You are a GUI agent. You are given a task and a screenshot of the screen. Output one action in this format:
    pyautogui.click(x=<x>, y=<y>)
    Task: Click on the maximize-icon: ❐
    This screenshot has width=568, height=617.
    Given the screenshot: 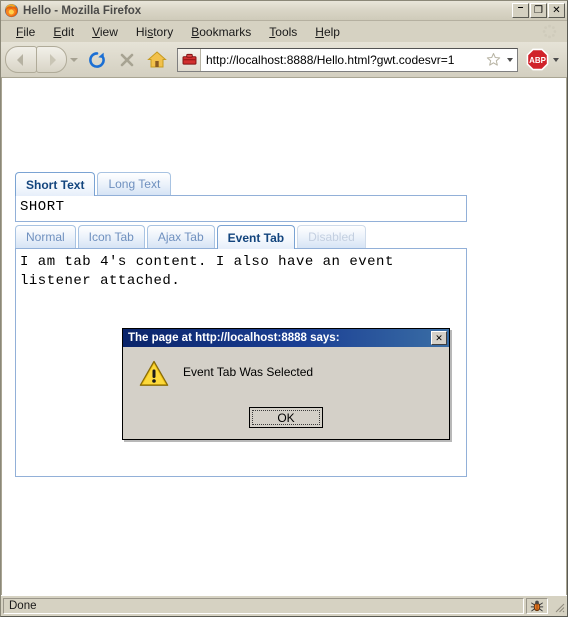 What is the action you would take?
    pyautogui.click(x=538, y=10)
    